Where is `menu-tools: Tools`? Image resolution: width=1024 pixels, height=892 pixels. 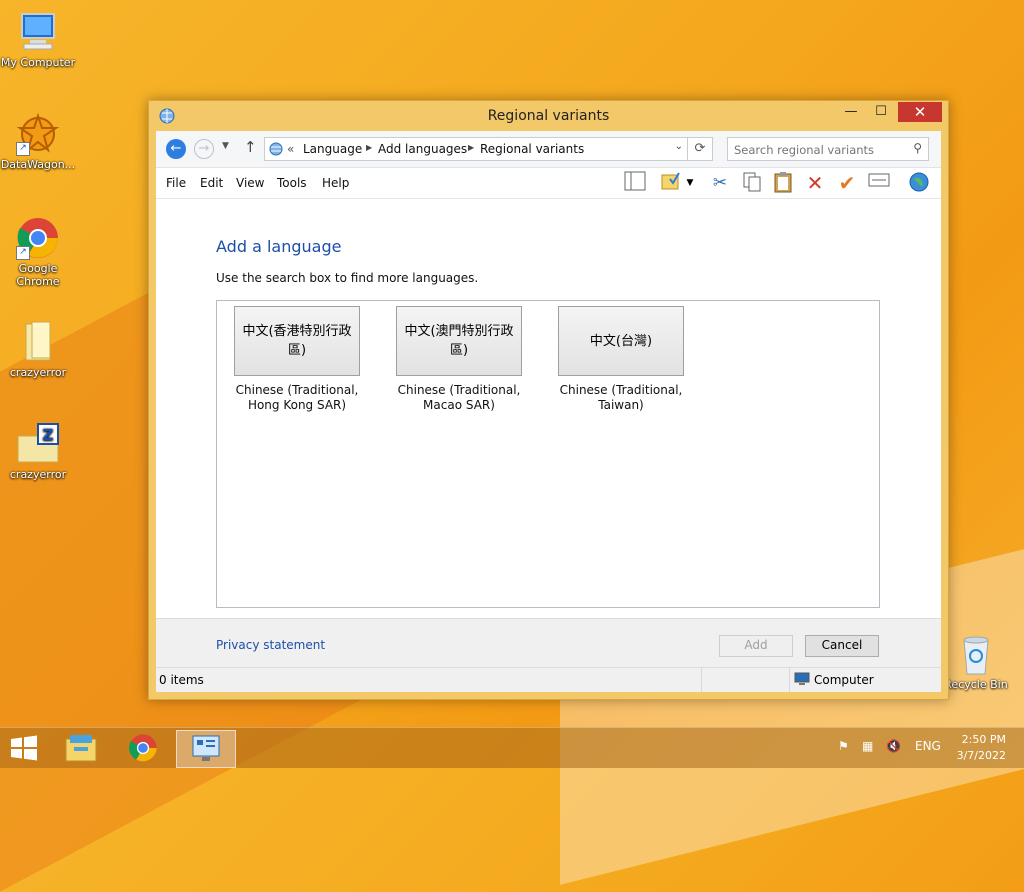
menu-tools: Tools is located at coordinates (292, 183).